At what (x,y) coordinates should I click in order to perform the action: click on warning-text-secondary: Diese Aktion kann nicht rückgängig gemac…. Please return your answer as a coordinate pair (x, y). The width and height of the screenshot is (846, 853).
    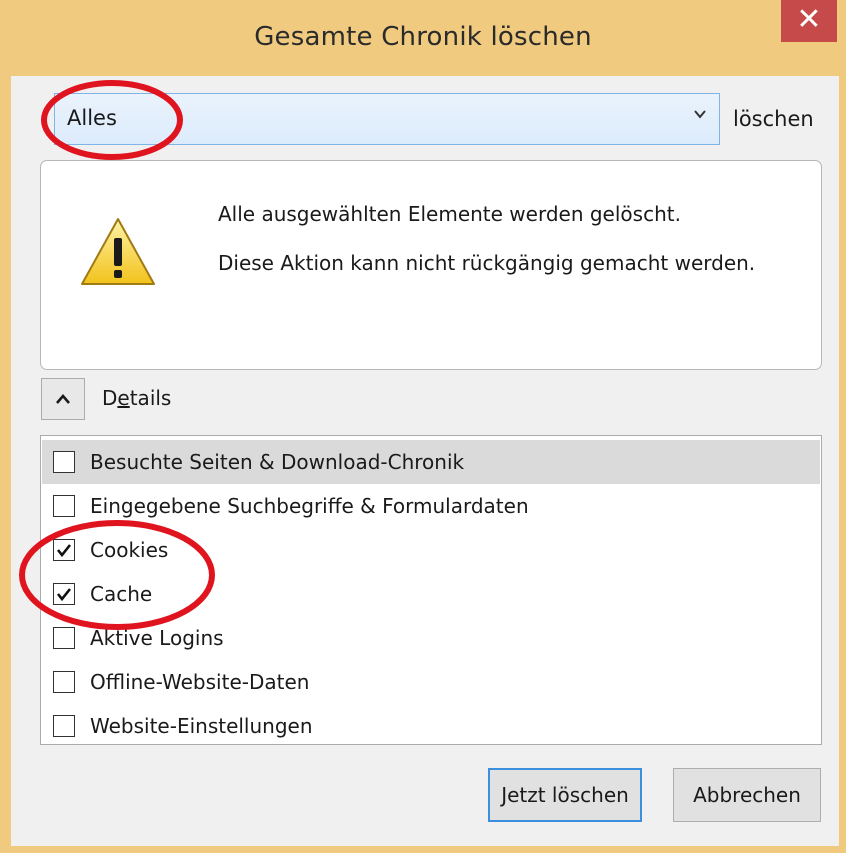
    Looking at the image, I should click on (487, 263).